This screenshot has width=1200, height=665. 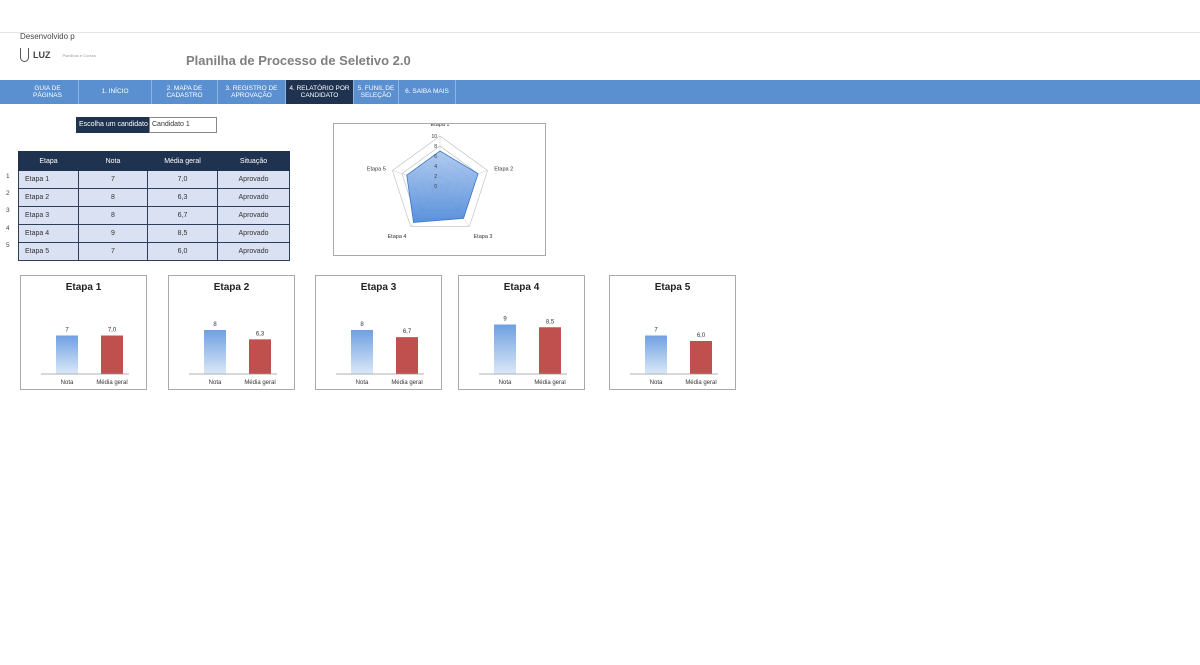 I want to click on data-label: 6,0, so click(x=701, y=336).